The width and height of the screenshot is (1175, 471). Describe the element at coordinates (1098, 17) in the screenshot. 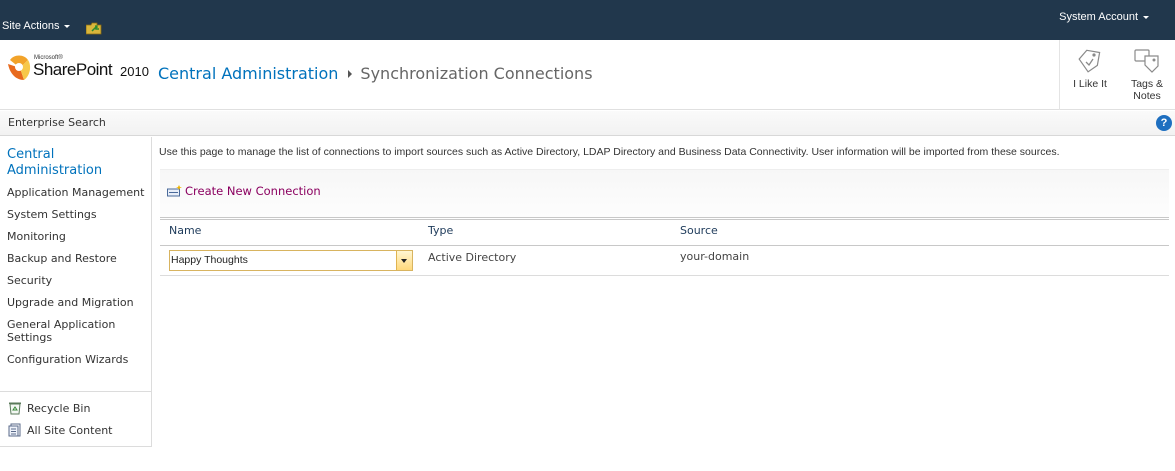

I see `user-name: System Account` at that location.